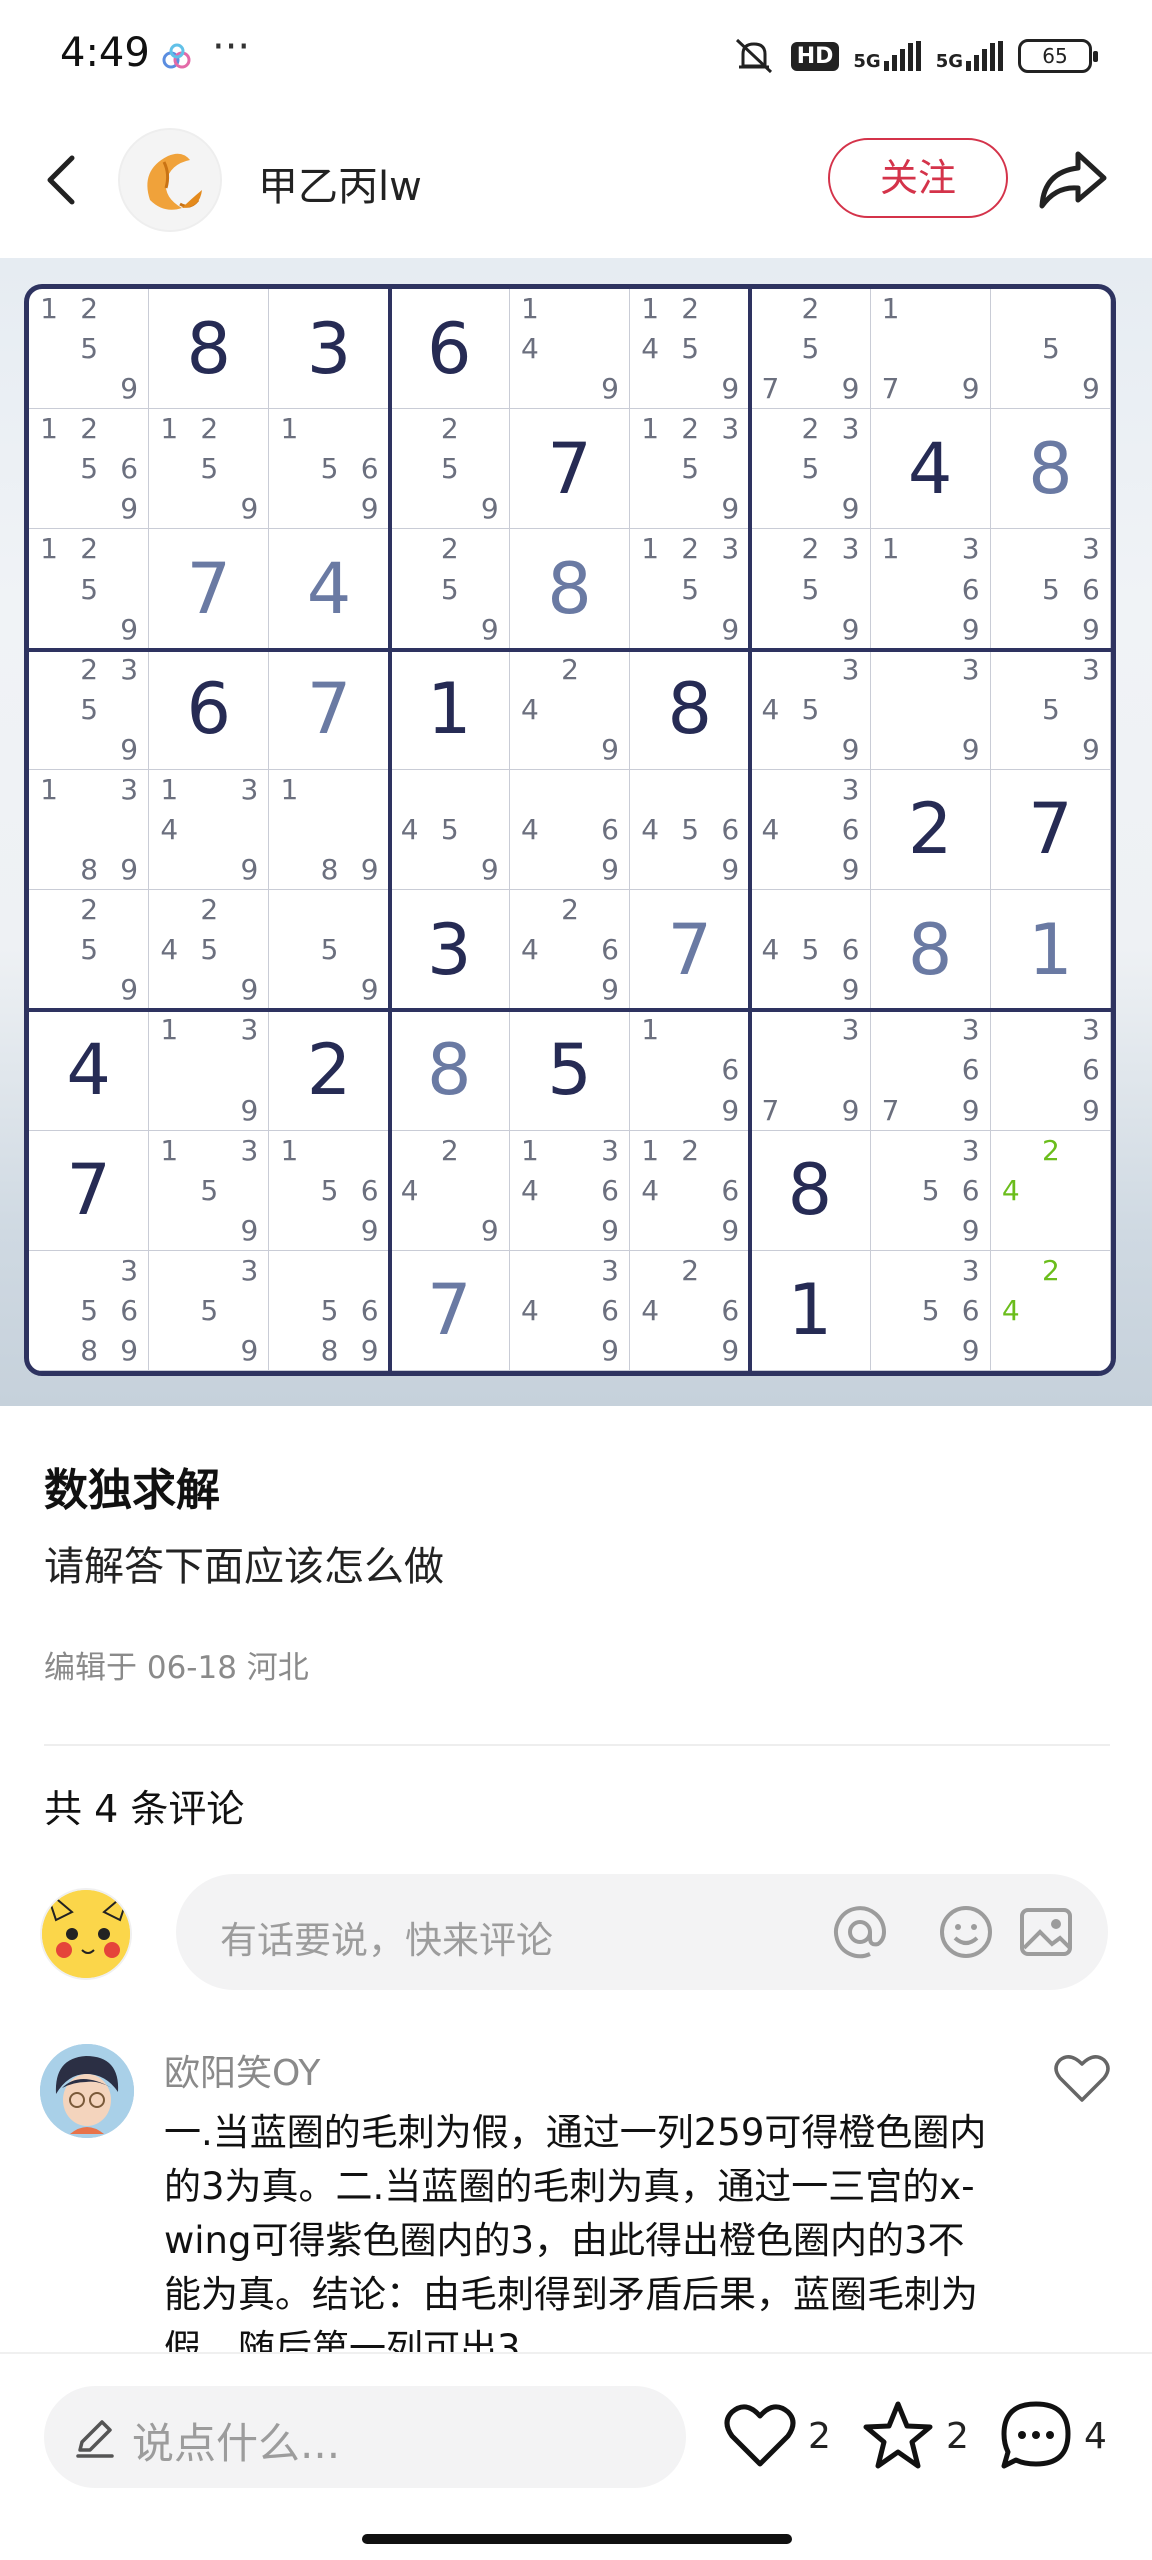 This screenshot has height=2560, width=1152. I want to click on commenter-avatar, so click(87, 2091).